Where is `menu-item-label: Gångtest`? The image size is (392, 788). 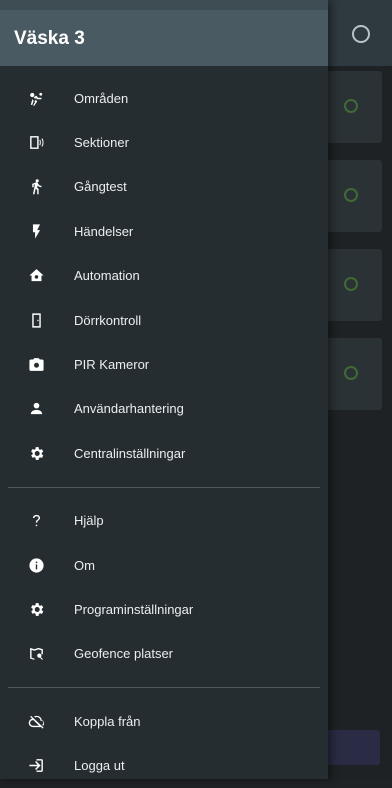
menu-item-label: Gångtest is located at coordinates (100, 187).